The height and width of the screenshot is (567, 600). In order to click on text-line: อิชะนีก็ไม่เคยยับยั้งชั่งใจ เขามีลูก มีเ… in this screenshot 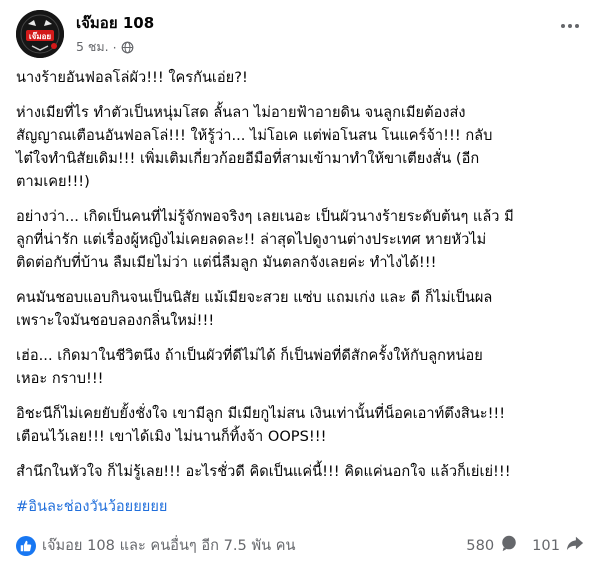, I will do `click(261, 413)`.